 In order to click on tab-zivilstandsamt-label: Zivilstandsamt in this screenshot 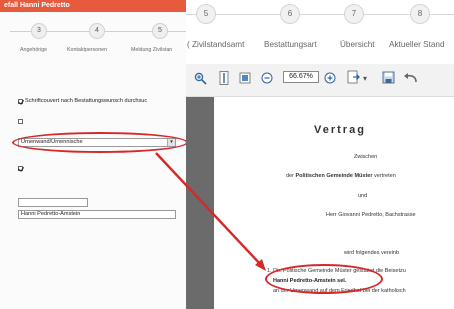, I will do `click(218, 44)`.